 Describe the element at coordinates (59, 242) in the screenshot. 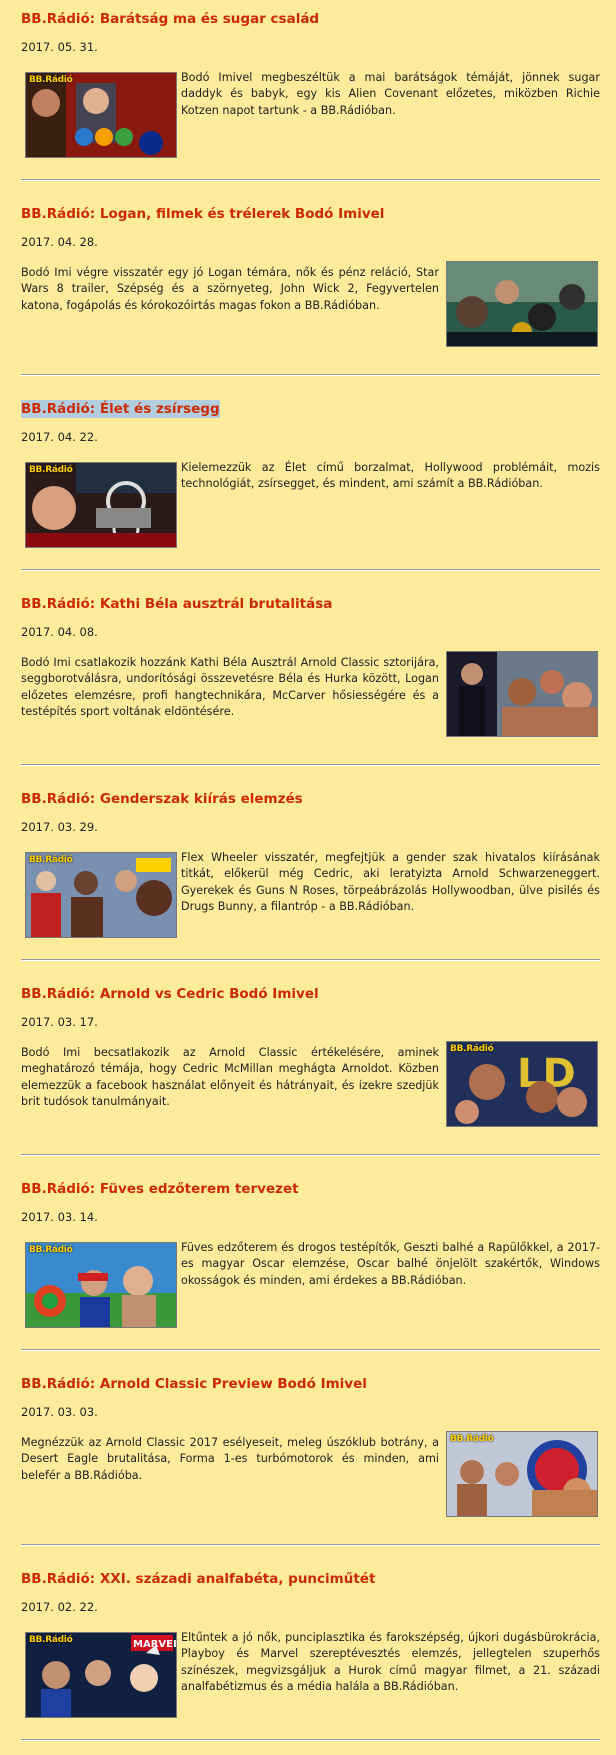

I see `post-date: 2017. 04. 28.` at that location.